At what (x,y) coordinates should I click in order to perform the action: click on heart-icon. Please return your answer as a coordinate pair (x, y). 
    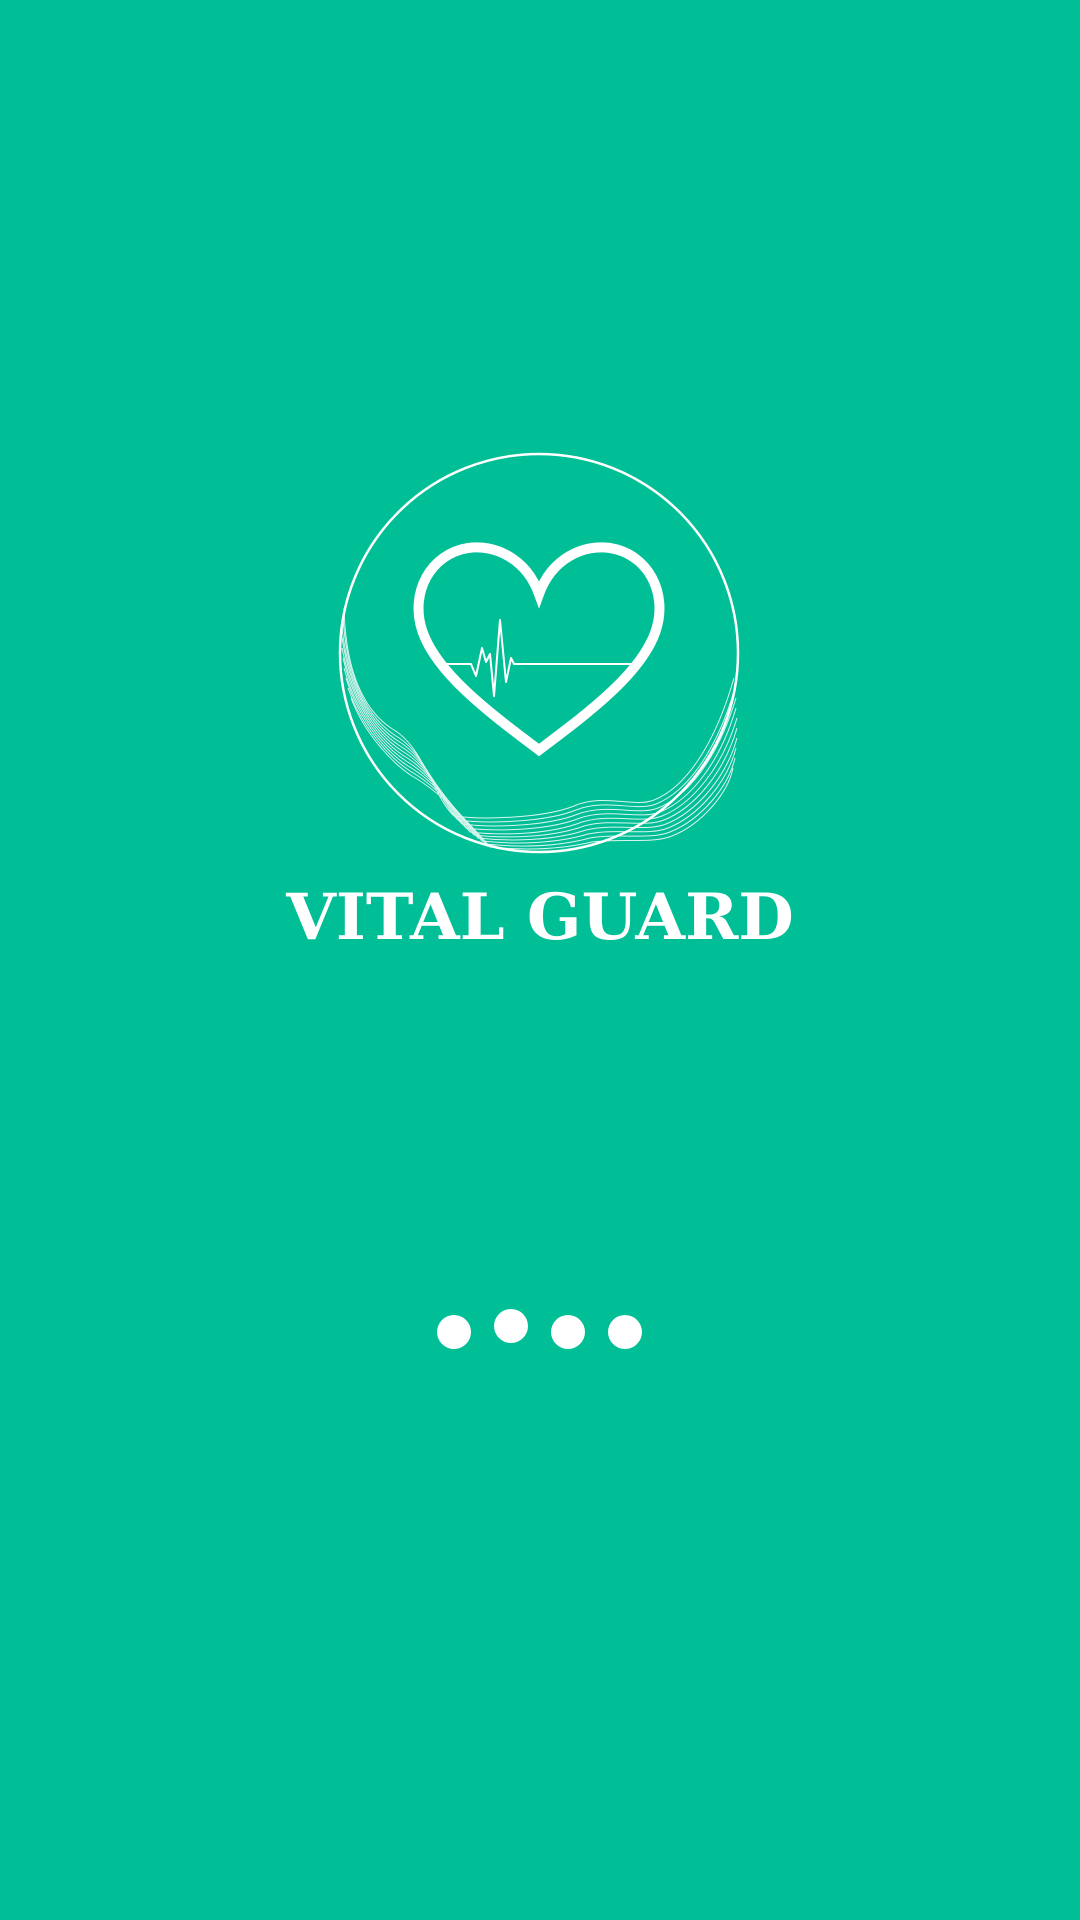
    Looking at the image, I should click on (539, 649).